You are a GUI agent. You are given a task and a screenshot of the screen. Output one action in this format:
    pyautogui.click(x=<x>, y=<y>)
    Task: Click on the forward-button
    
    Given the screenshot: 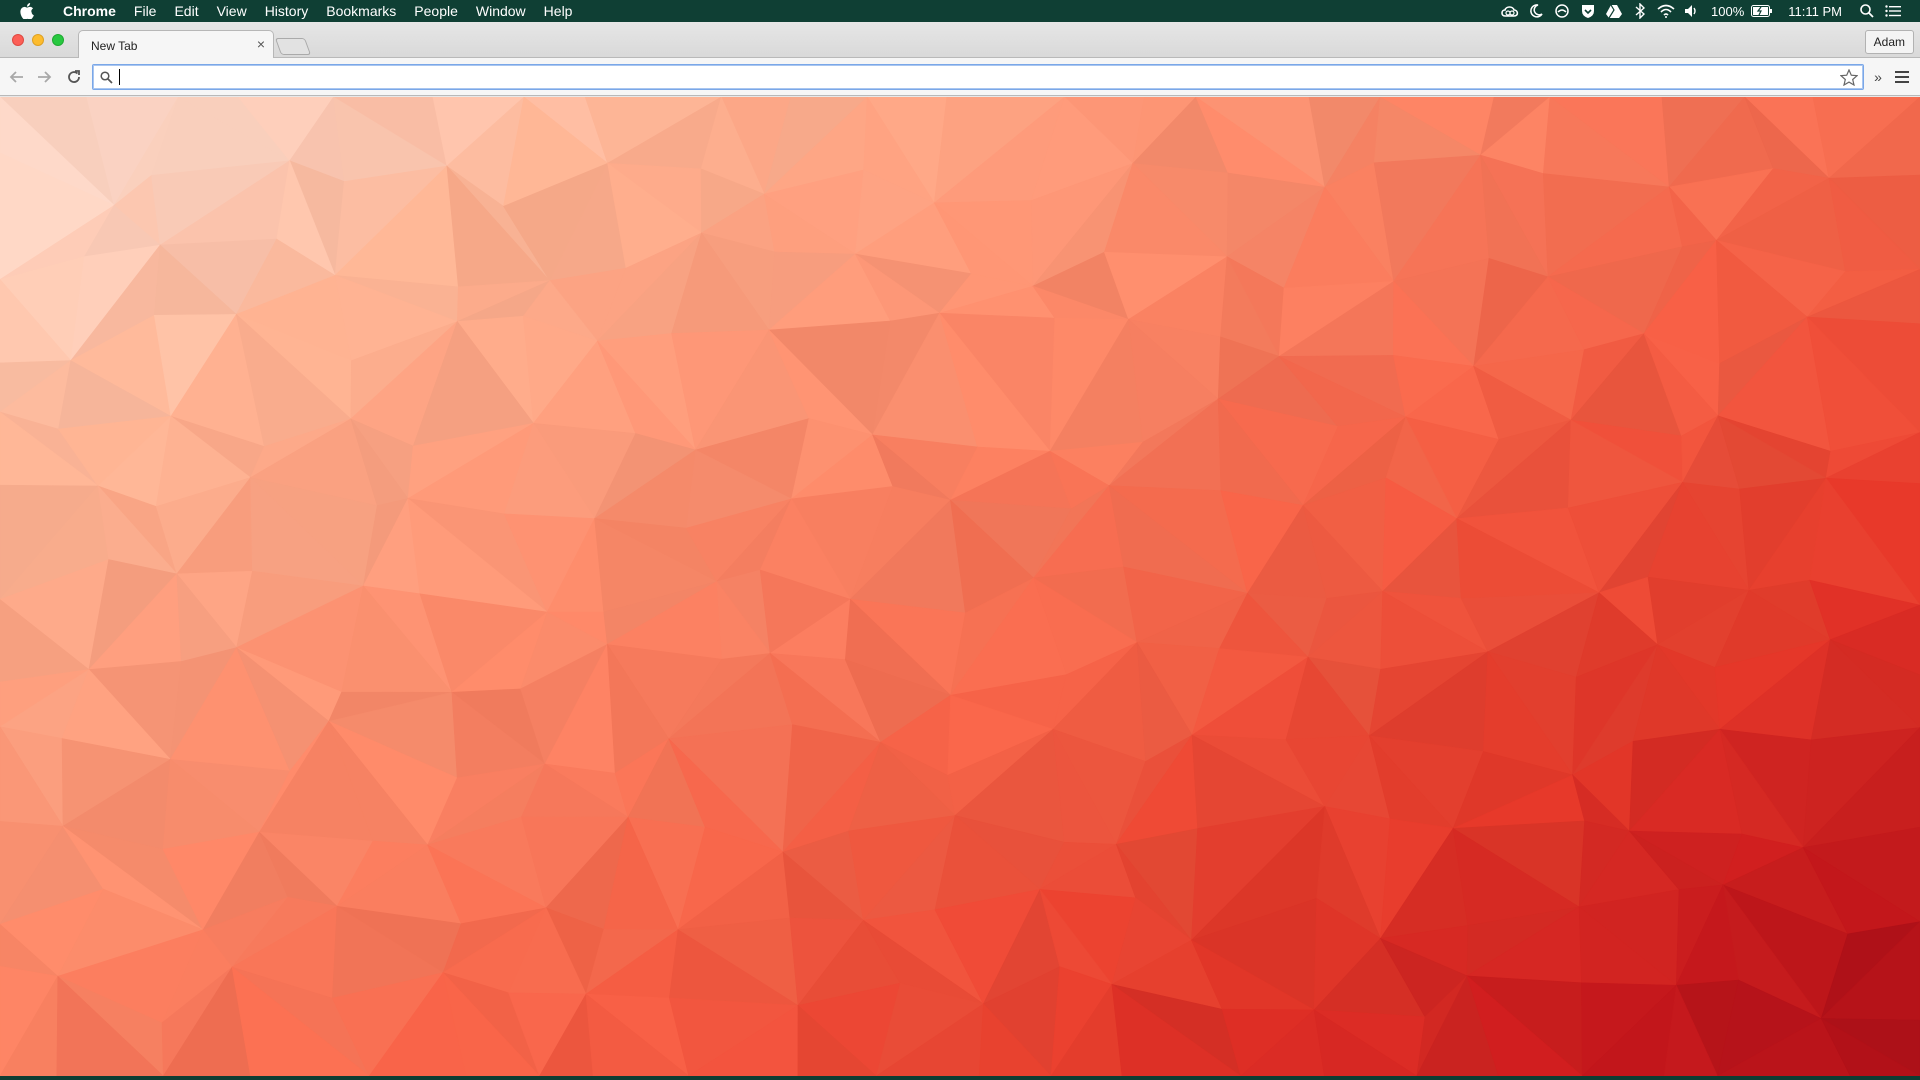 What is the action you would take?
    pyautogui.click(x=45, y=77)
    